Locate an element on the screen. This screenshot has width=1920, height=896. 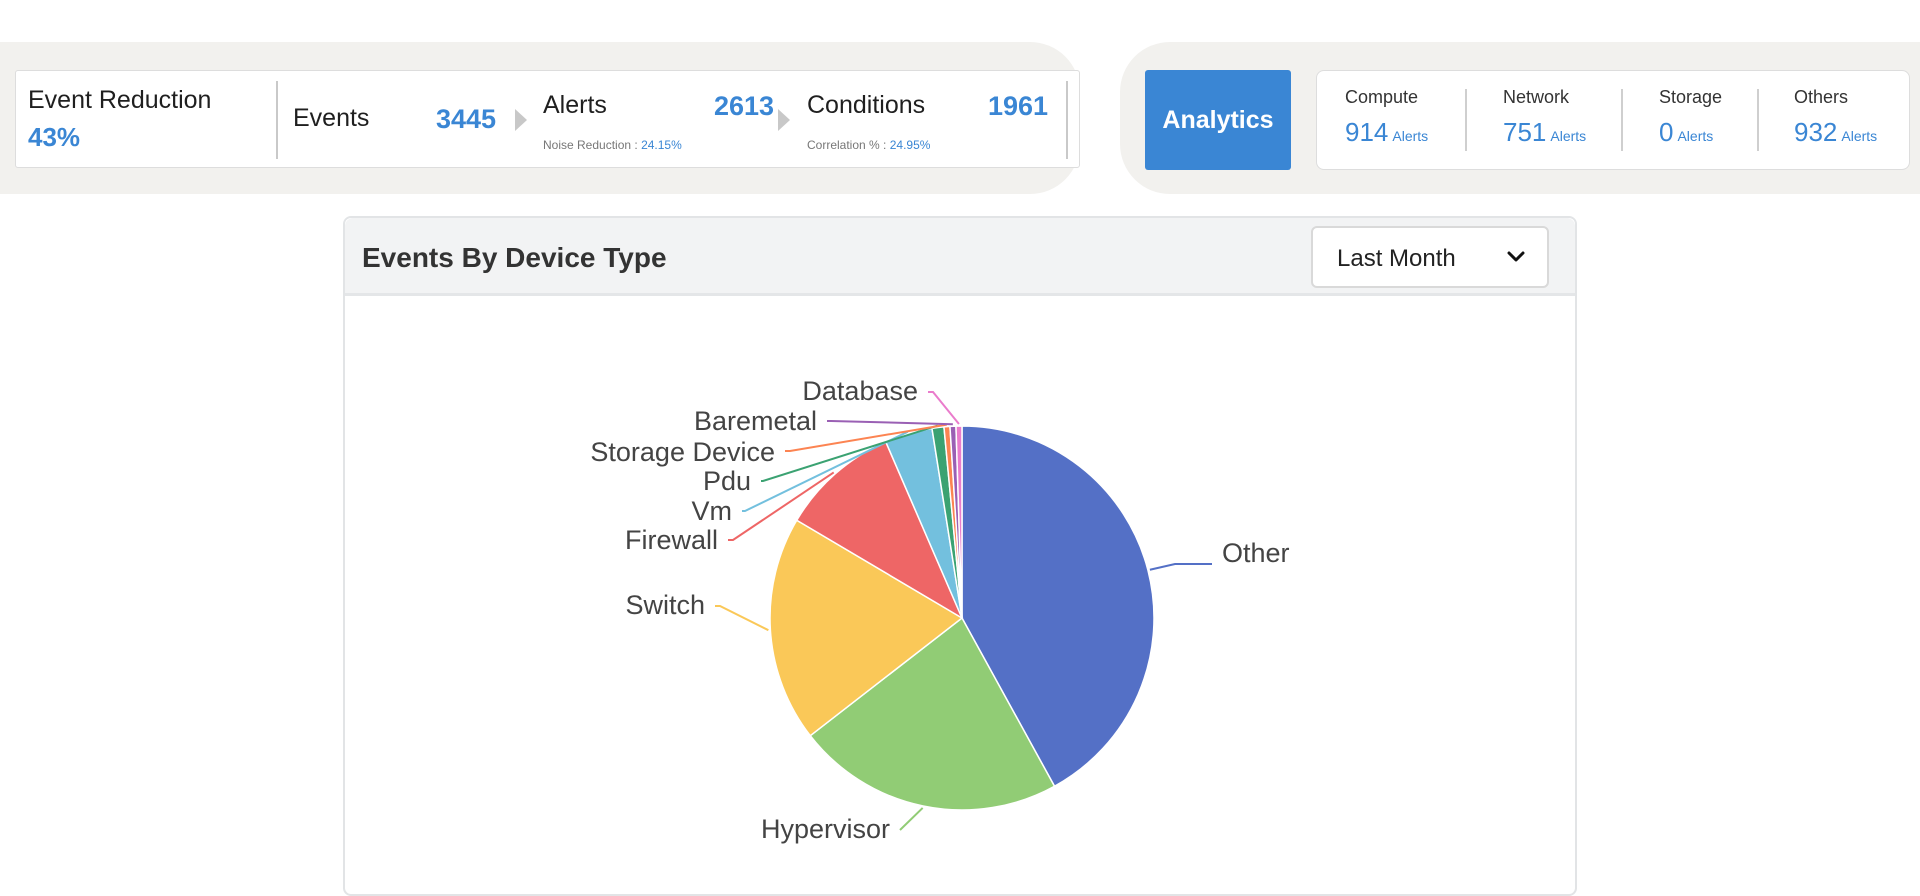
category-value: 914 Alerts is located at coordinates (1387, 132).